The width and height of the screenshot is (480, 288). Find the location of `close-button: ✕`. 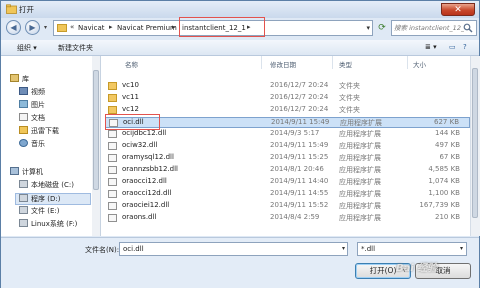

close-button: ✕ is located at coordinates (458, 9).